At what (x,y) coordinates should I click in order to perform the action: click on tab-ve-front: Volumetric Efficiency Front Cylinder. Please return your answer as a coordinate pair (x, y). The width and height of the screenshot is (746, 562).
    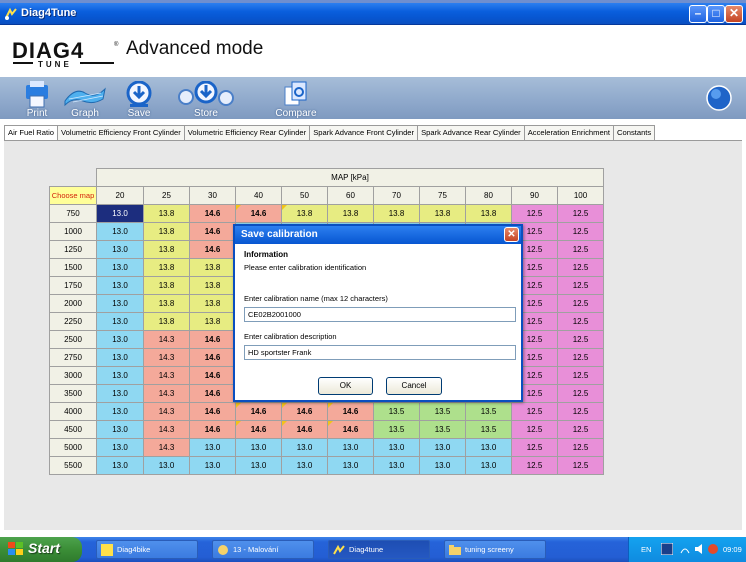
    Looking at the image, I should click on (121, 132).